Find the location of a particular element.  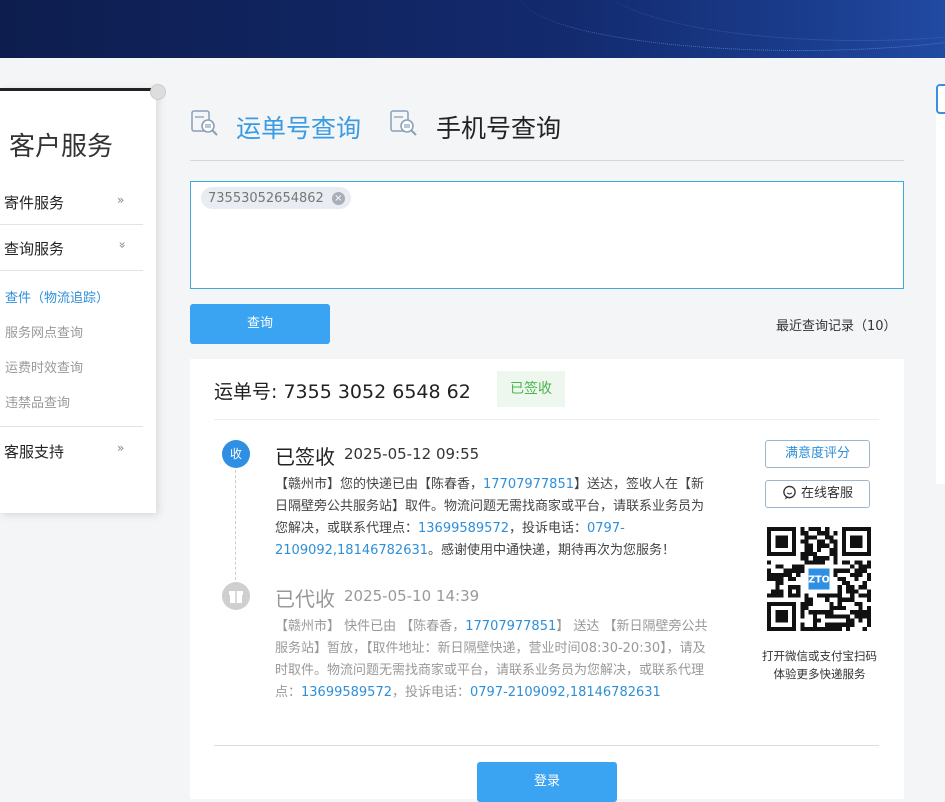

top-banner is located at coordinates (472, 29).